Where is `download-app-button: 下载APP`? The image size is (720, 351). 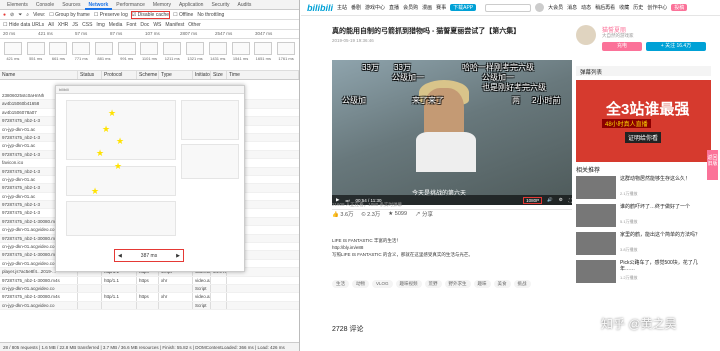 download-app-button: 下载APP is located at coordinates (463, 7).